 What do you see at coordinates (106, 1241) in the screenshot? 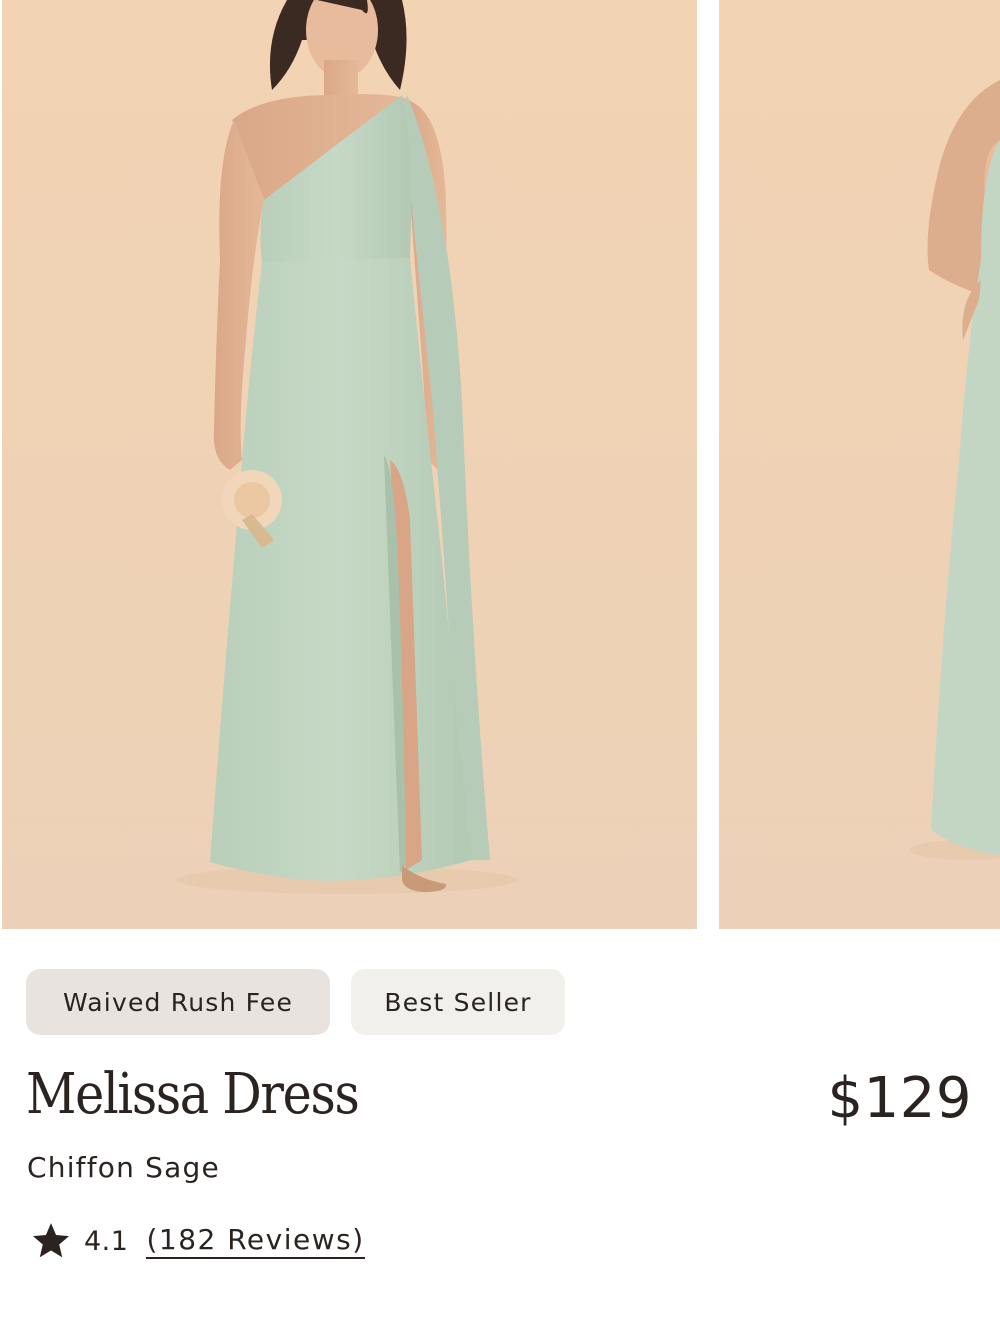
I see `rating-value: 4.1` at bounding box center [106, 1241].